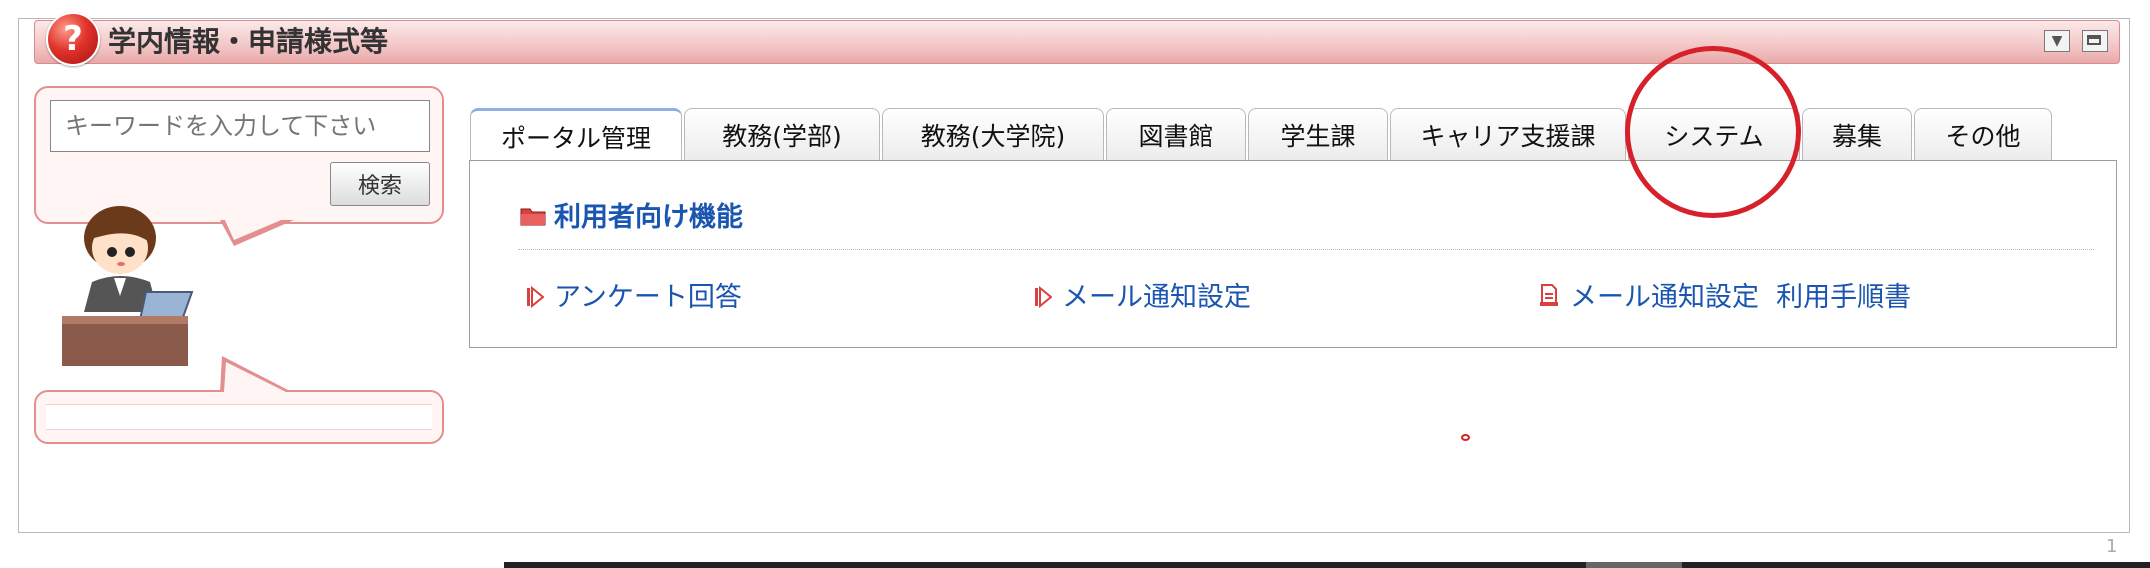  I want to click on document-icon, so click(1549, 295).